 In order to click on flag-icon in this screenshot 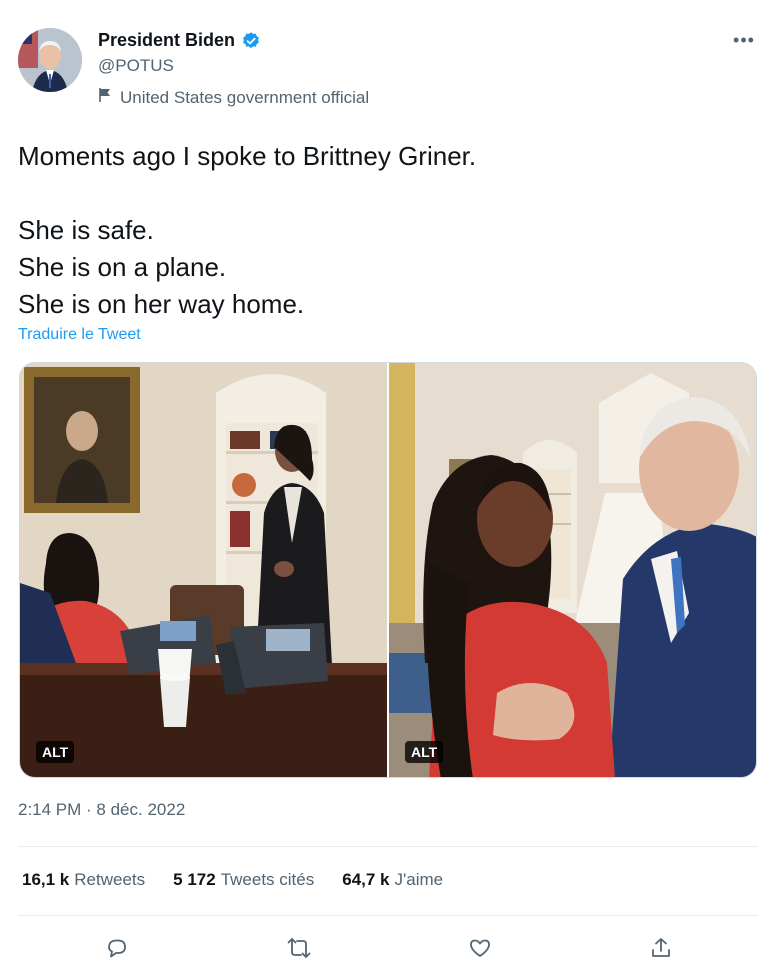, I will do `click(105, 97)`.